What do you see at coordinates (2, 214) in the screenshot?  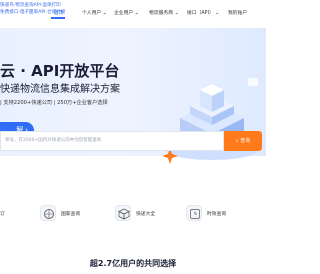 I see `tool-label: 订` at bounding box center [2, 214].